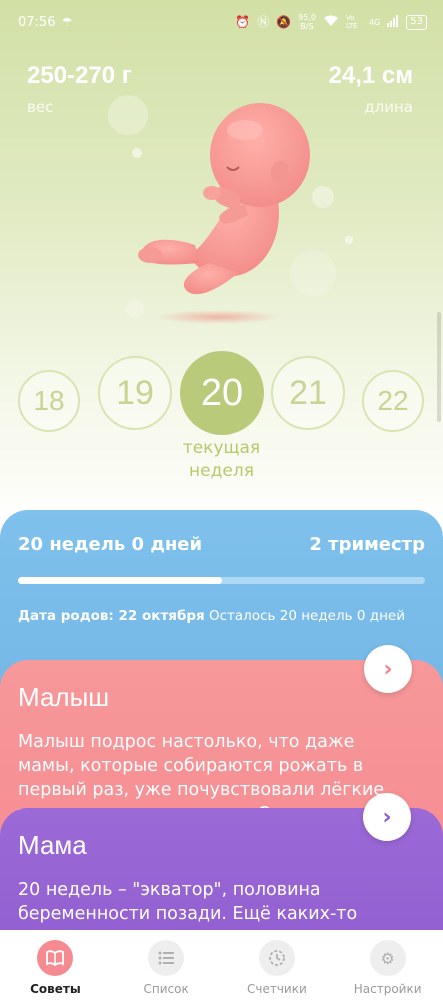 Image resolution: width=443 pixels, height=1000 pixels. Describe the element at coordinates (393, 401) in the screenshot. I see `week-22: 22` at that location.